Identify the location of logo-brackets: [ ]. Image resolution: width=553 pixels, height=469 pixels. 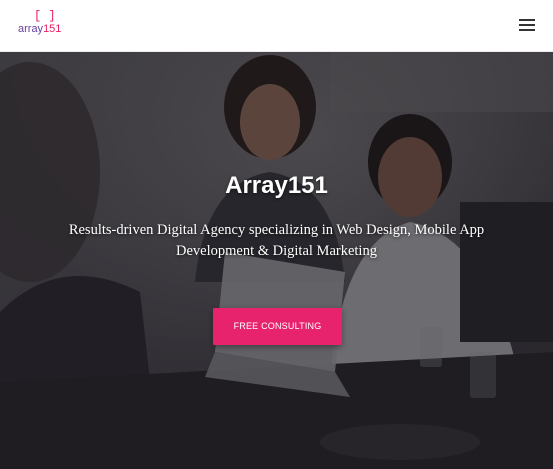
(45, 16).